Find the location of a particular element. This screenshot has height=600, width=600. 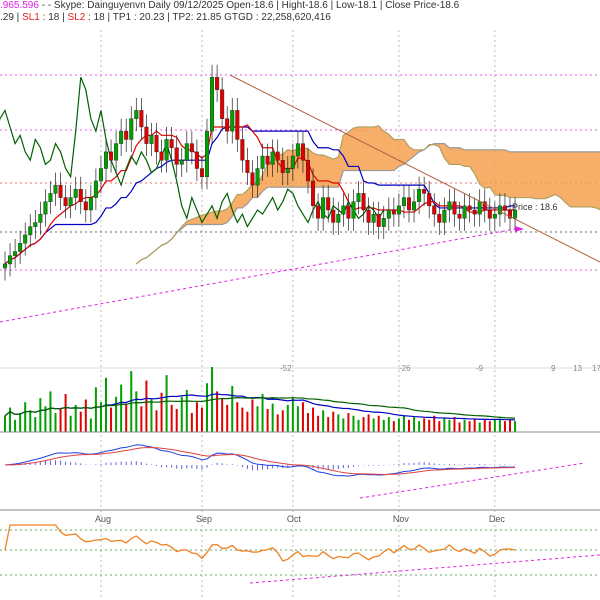

offset-label: -9 is located at coordinates (480, 368).